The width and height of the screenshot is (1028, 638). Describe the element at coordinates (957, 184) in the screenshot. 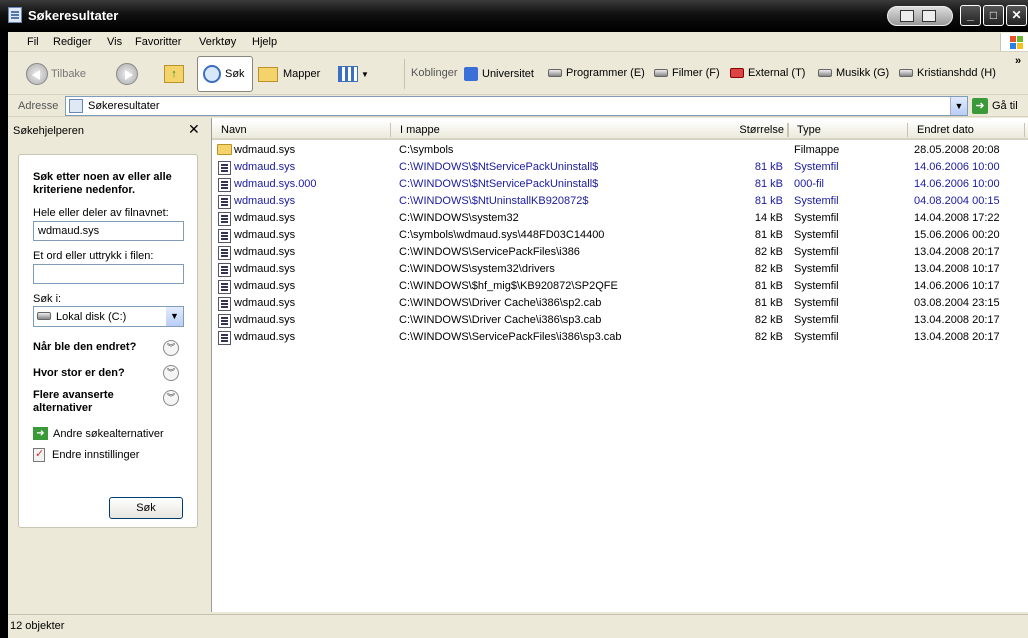

I see `cell-modified: 14.06.2006 10:00` at that location.